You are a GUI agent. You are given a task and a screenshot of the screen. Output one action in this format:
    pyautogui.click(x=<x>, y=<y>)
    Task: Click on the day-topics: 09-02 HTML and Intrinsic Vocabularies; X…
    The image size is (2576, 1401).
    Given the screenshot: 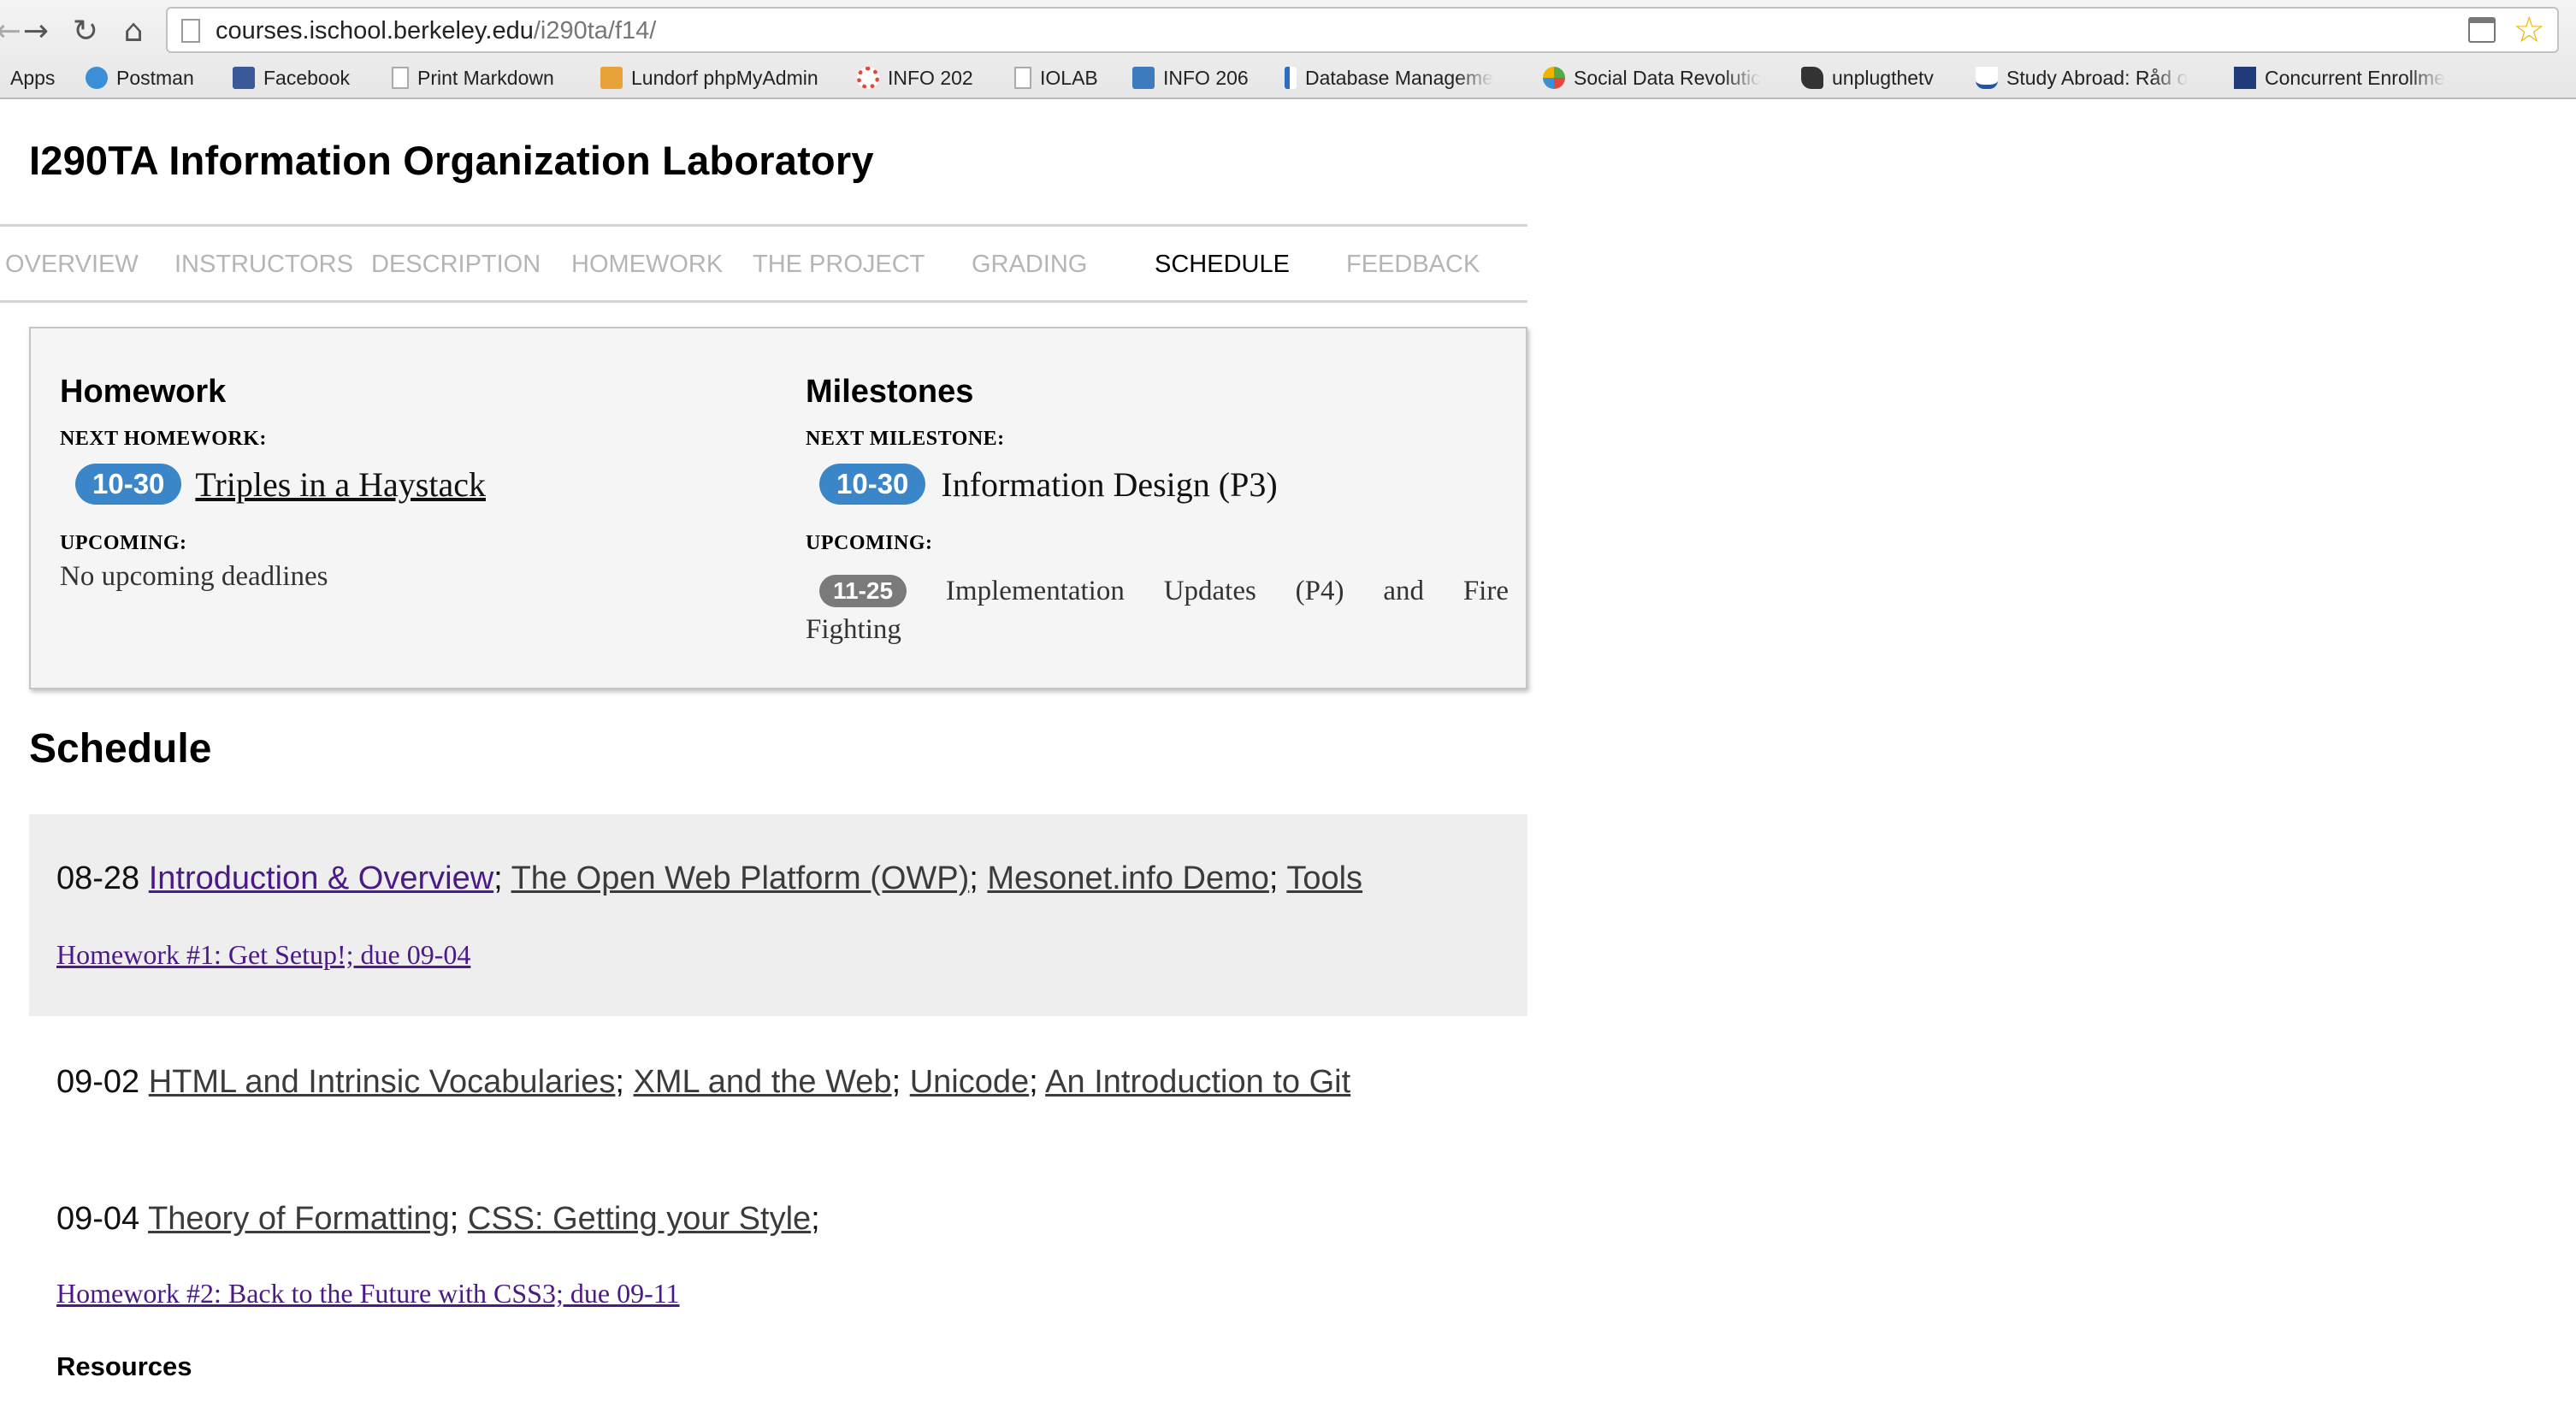 What is the action you would take?
    pyautogui.click(x=703, y=1082)
    